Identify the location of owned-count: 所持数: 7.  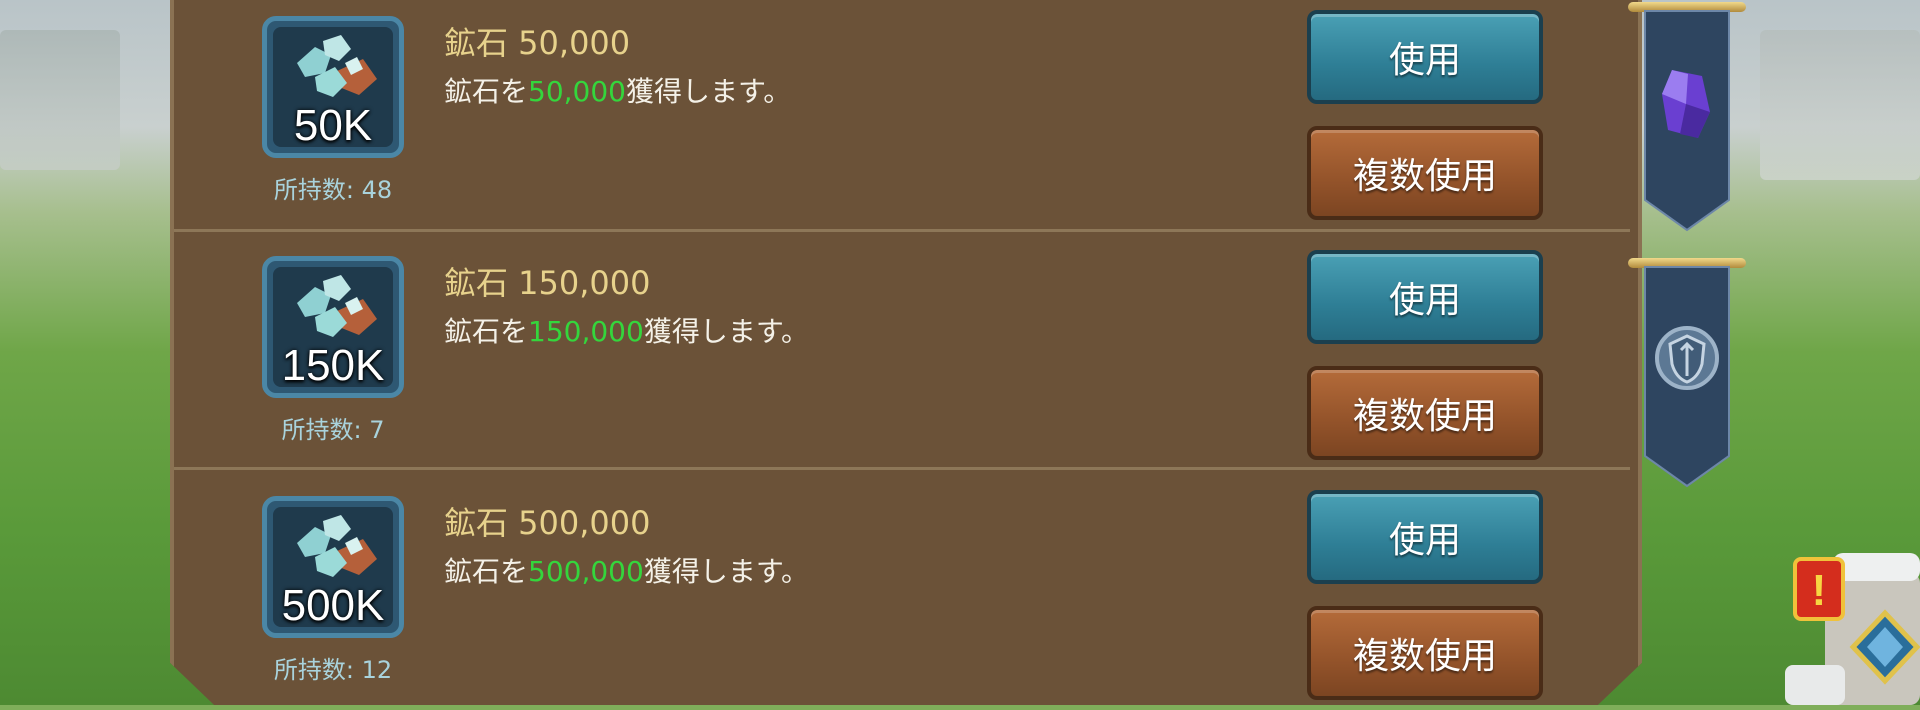
(333, 430).